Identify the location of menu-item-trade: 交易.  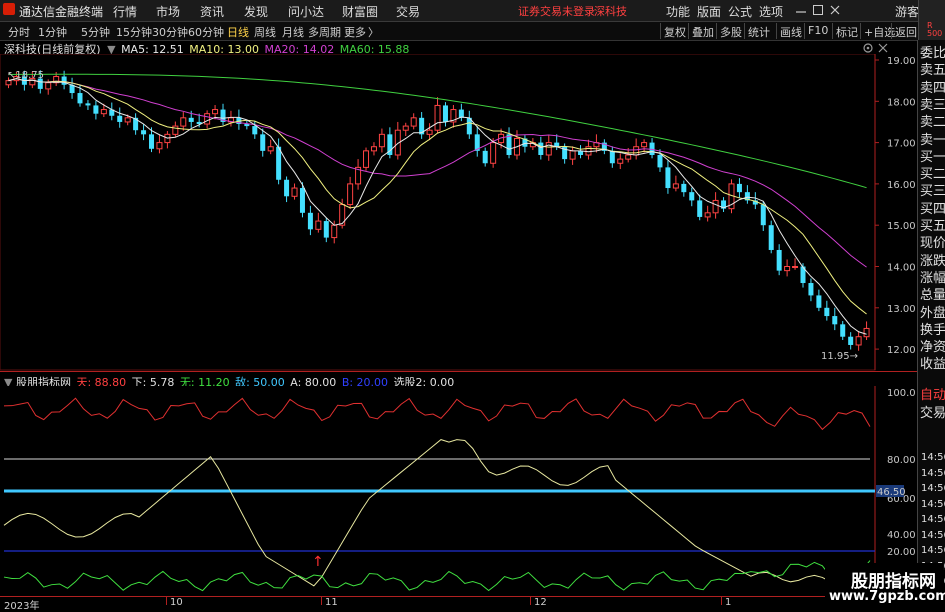
(408, 11).